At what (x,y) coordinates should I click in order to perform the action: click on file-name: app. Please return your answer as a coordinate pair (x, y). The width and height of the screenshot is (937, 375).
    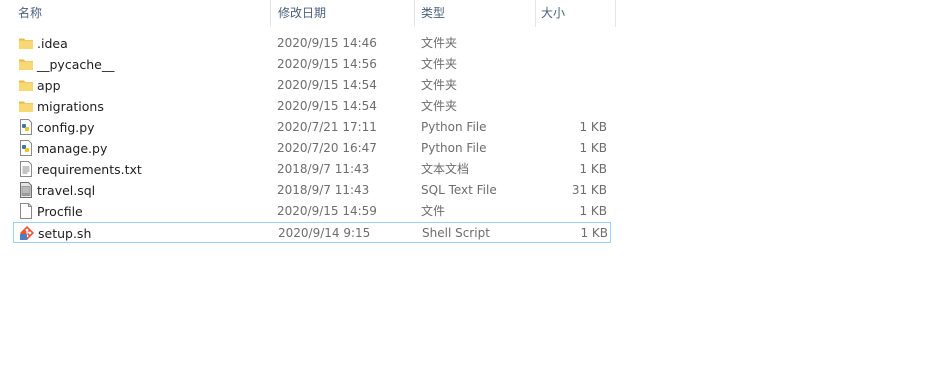
    Looking at the image, I should click on (49, 85).